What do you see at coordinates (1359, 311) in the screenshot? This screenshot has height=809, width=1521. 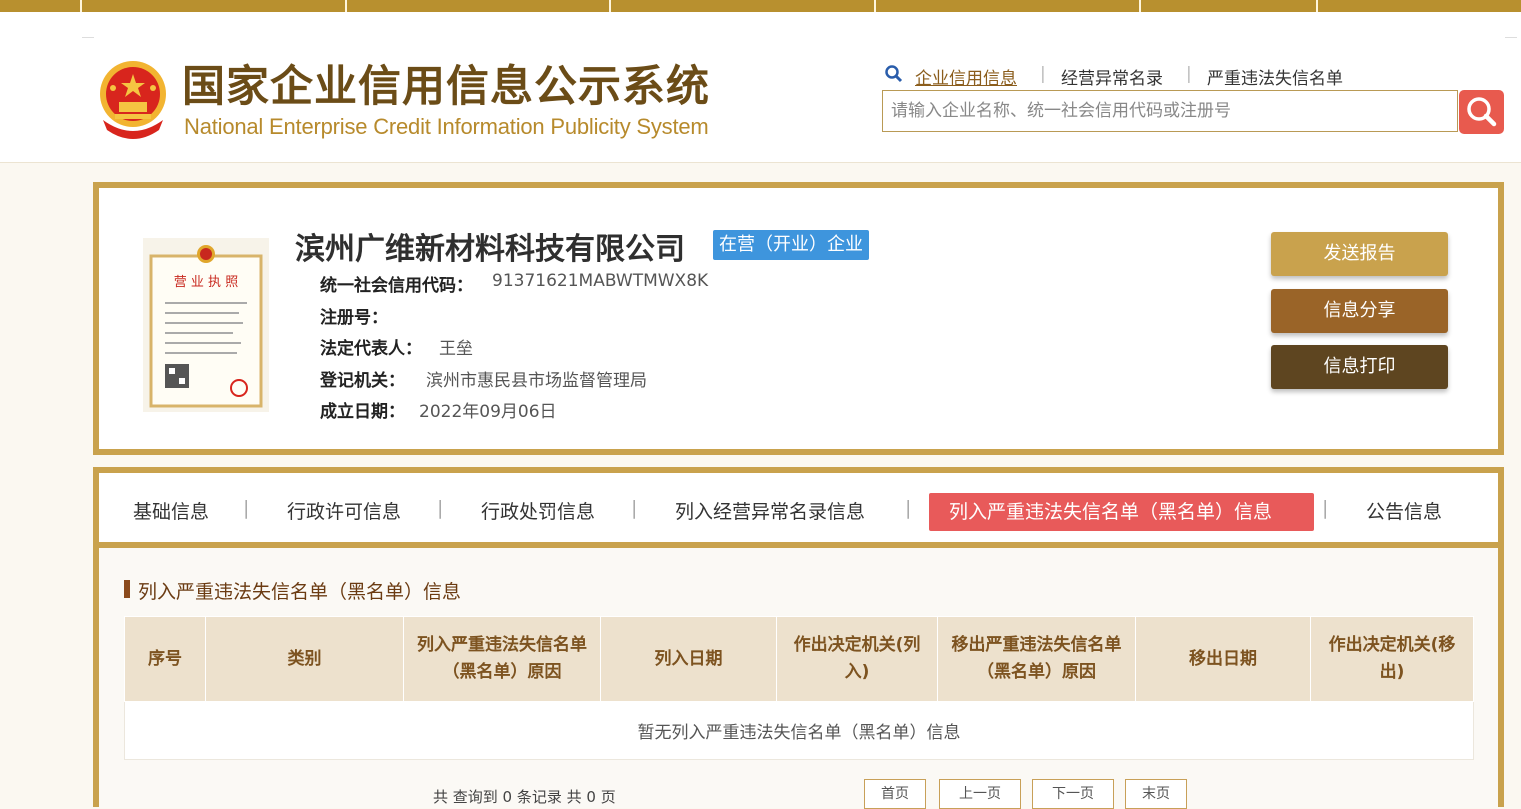 I see `share-info-button: 信息分享` at bounding box center [1359, 311].